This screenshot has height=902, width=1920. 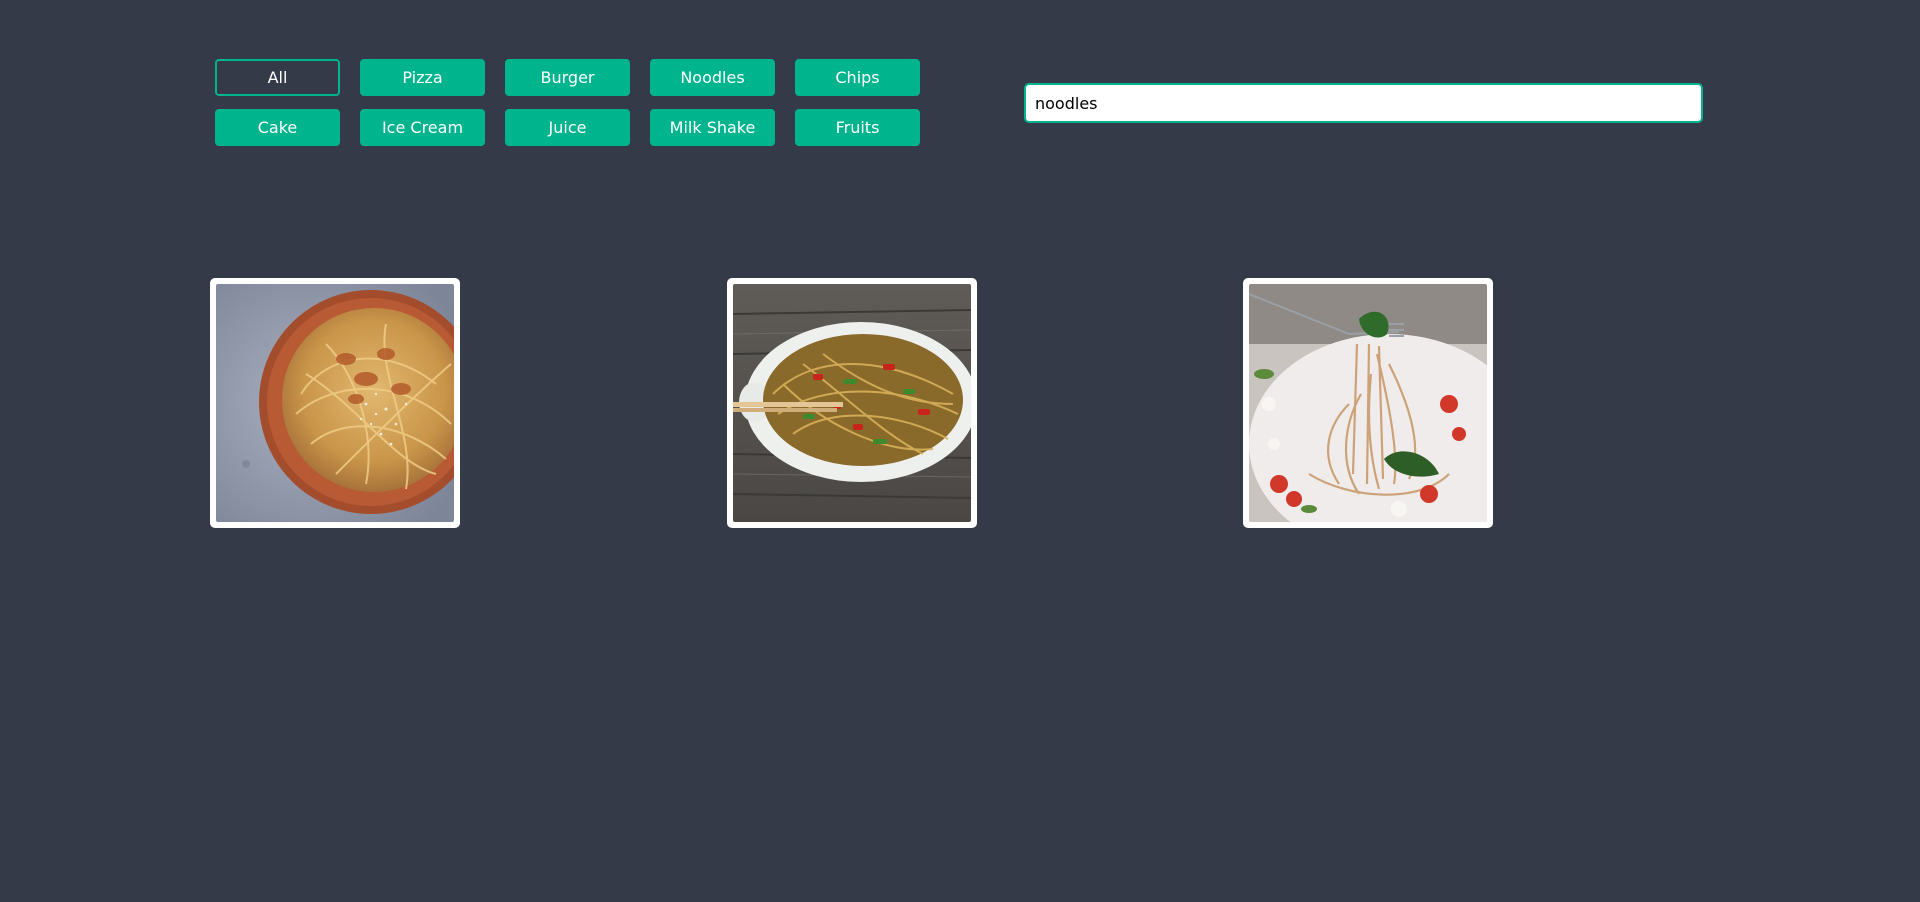 What do you see at coordinates (277, 77) in the screenshot?
I see `filter-button-all: All` at bounding box center [277, 77].